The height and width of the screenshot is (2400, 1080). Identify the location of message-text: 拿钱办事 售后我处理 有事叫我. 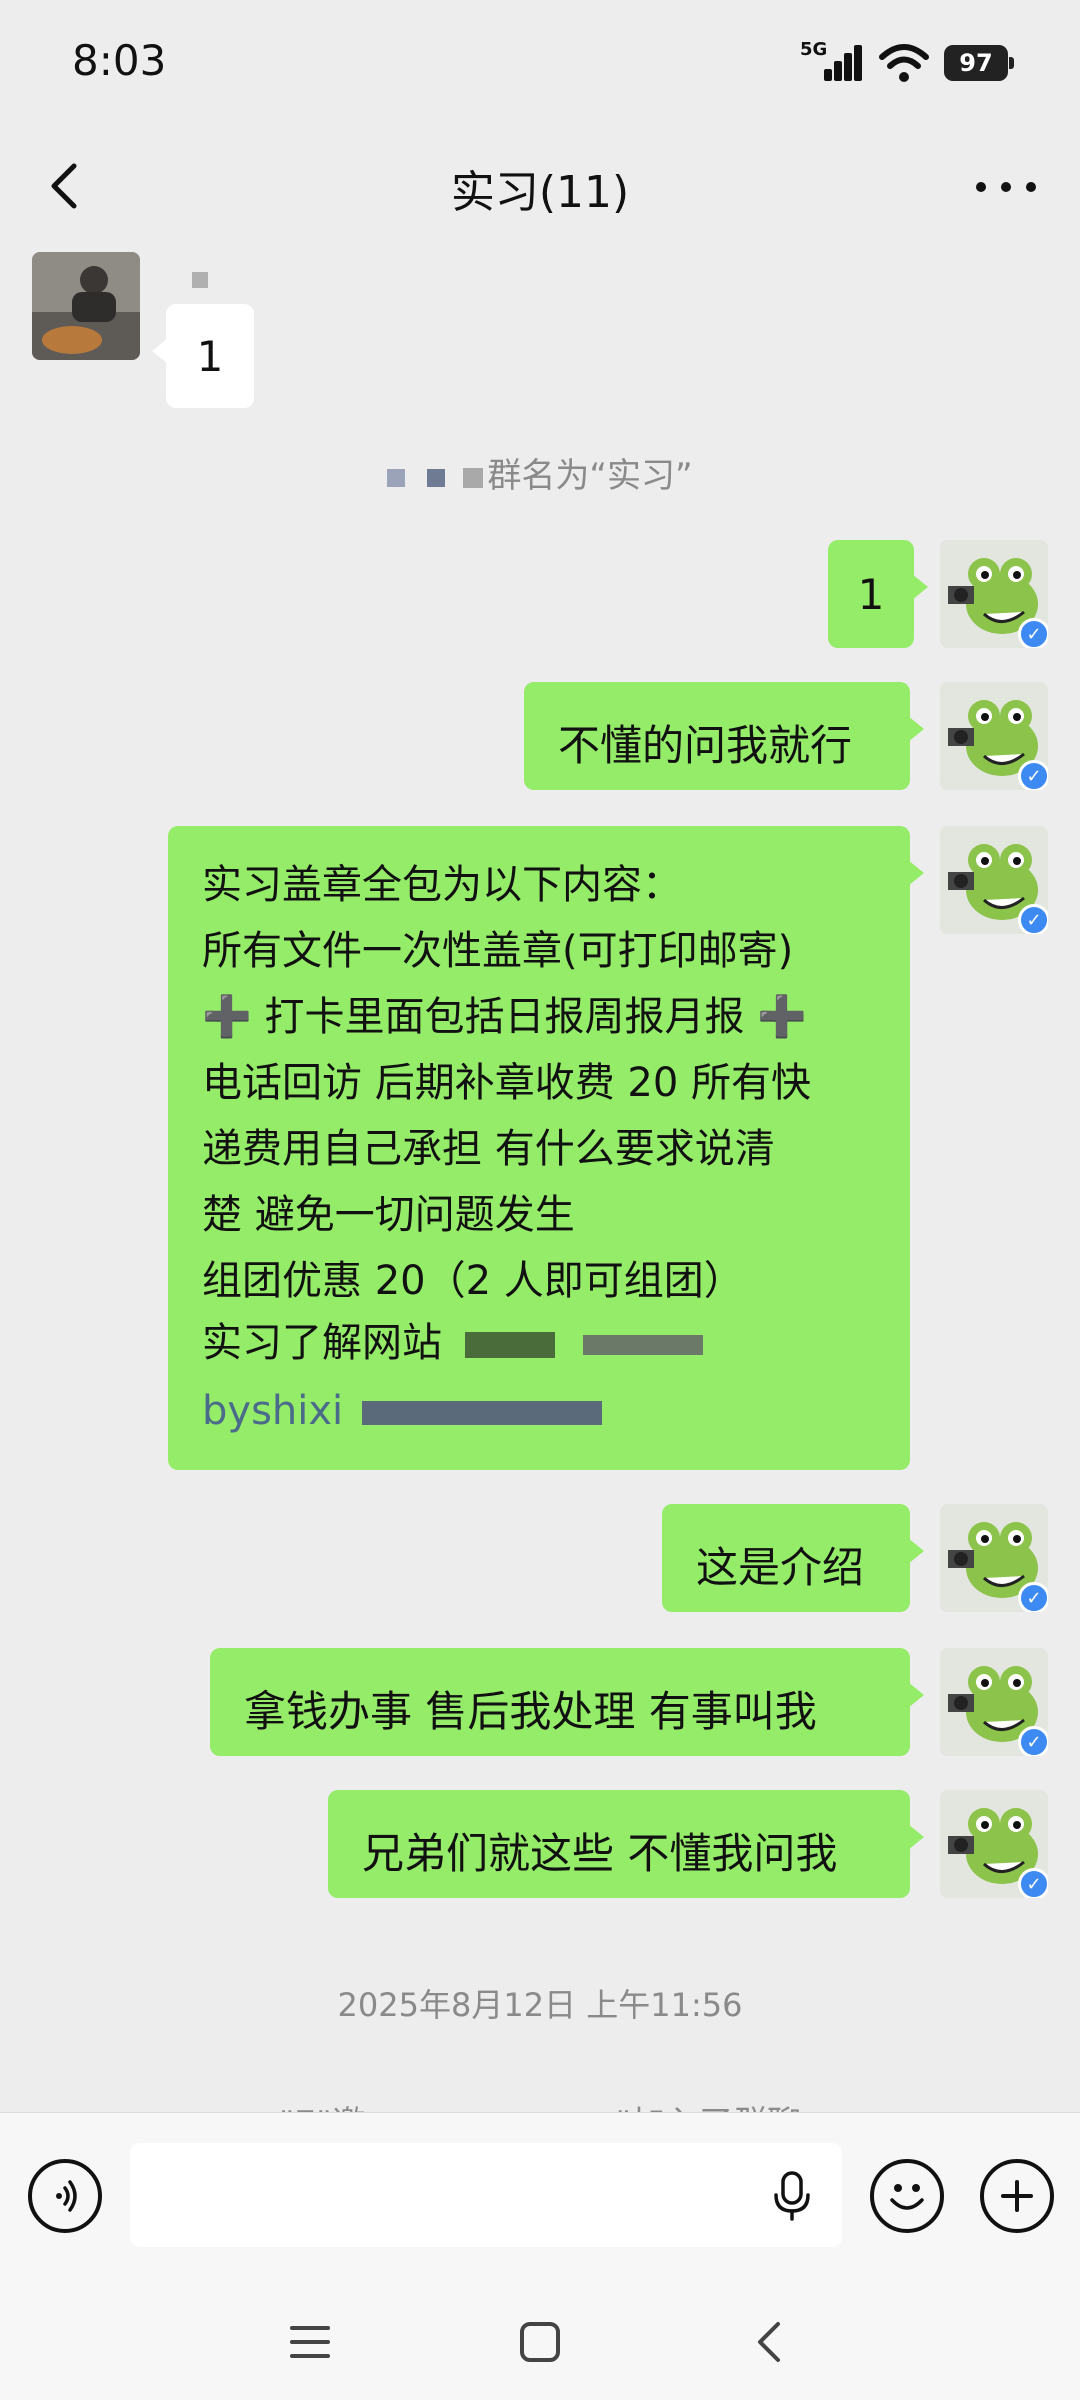
(530, 1711).